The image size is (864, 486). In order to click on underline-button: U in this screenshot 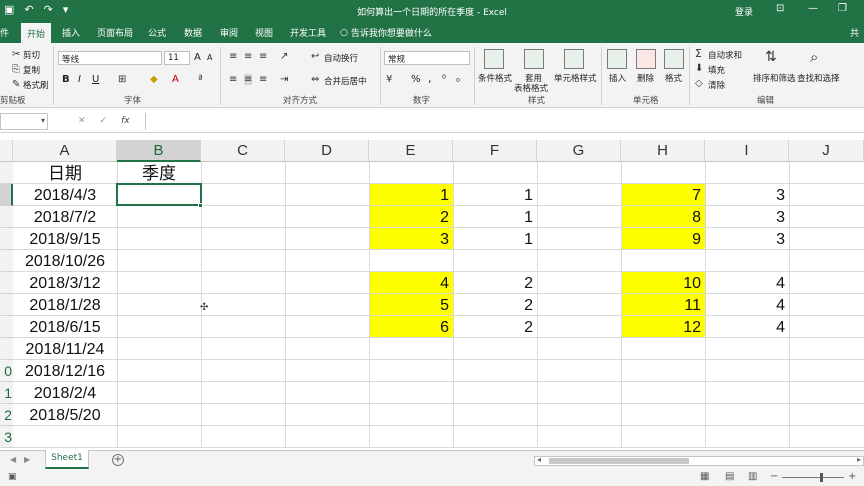, I will do `click(95, 79)`.